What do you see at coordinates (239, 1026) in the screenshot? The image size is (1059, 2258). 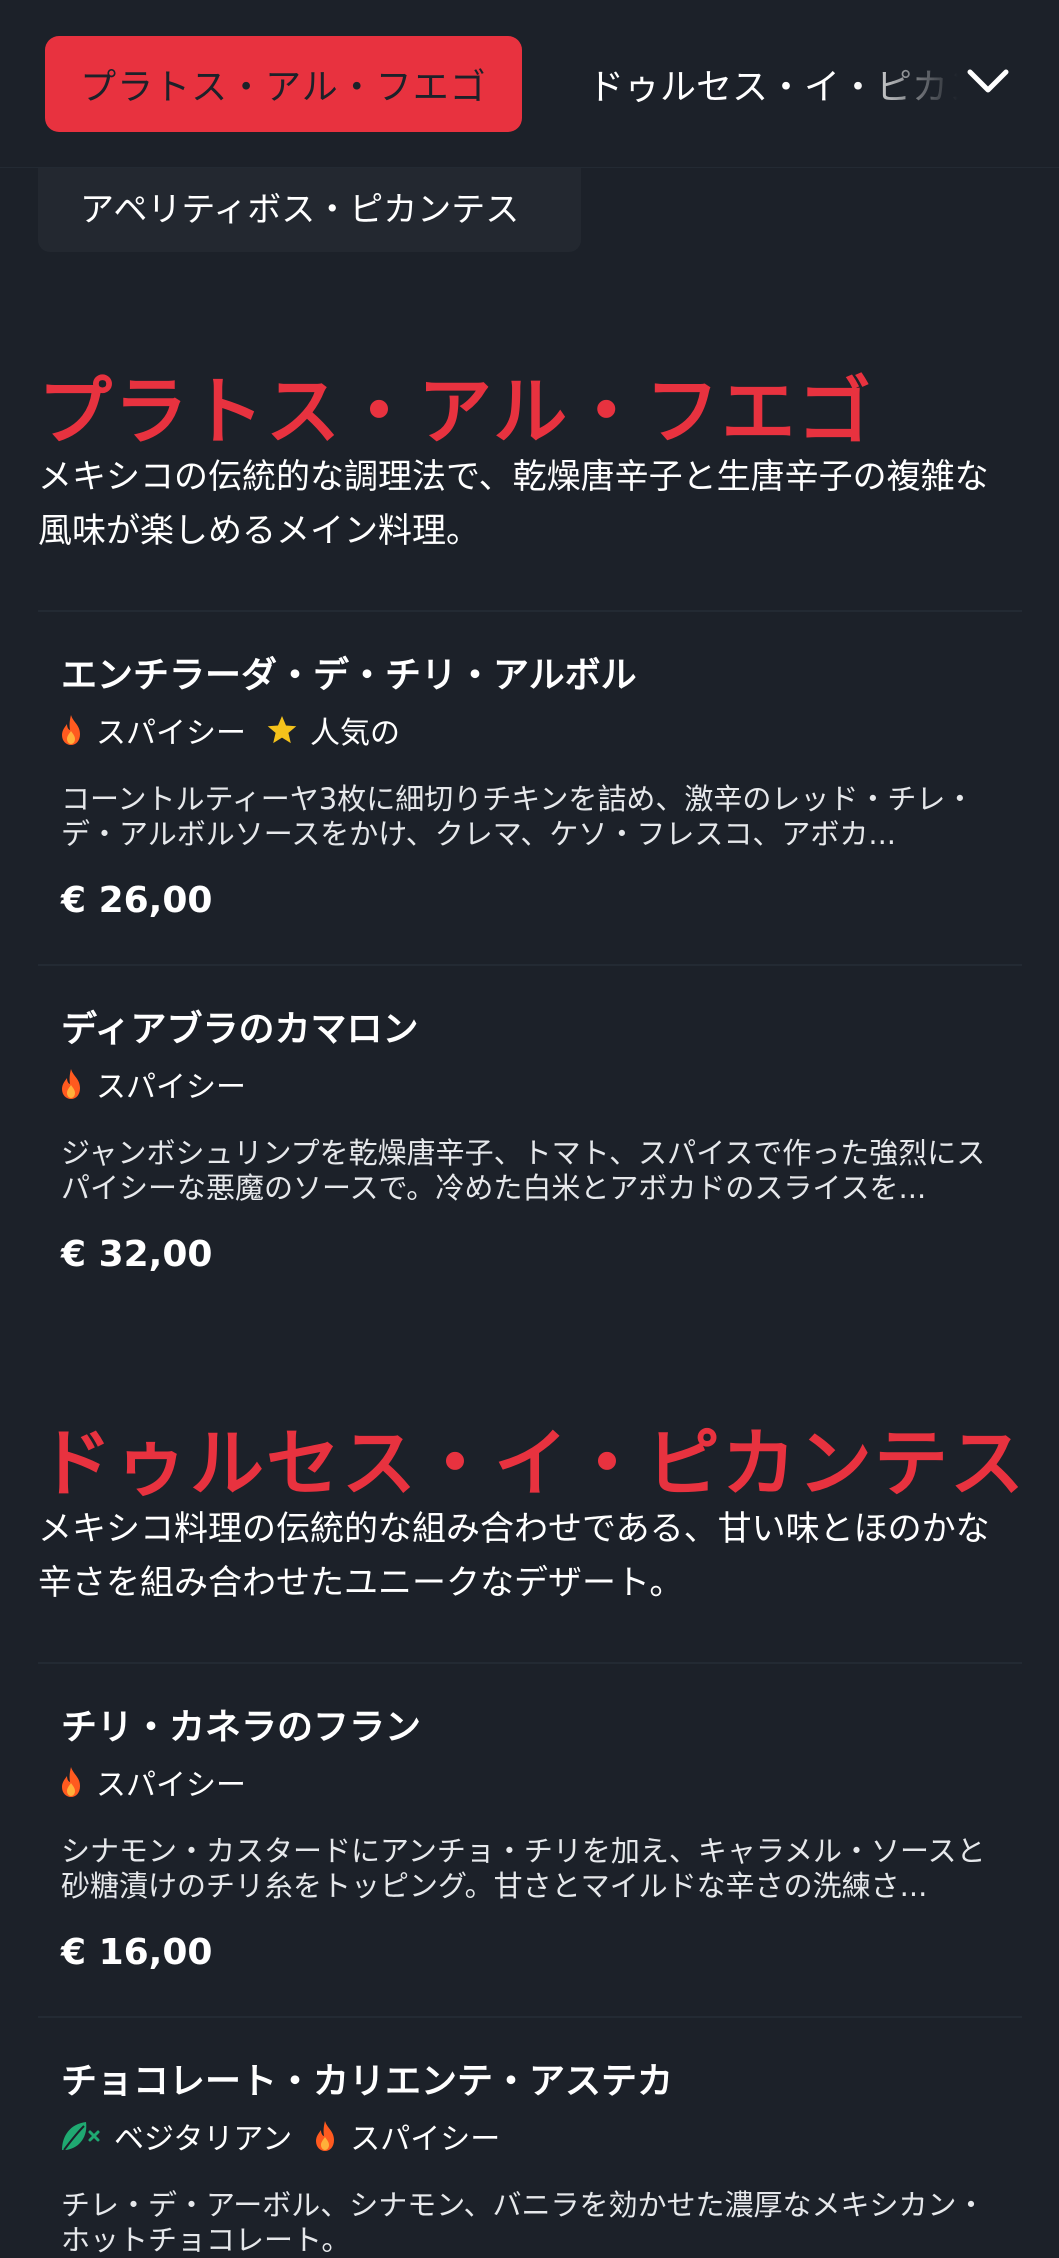 I see `menu-item-name: ディアブラのカマロン` at bounding box center [239, 1026].